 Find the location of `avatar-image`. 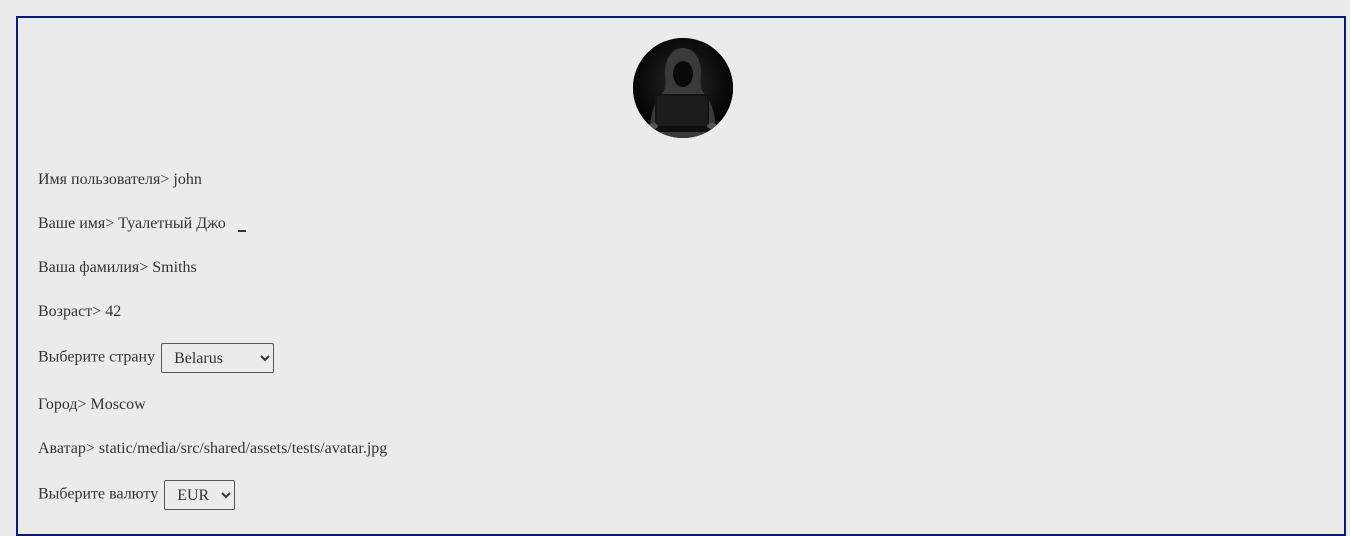

avatar-image is located at coordinates (683, 88).